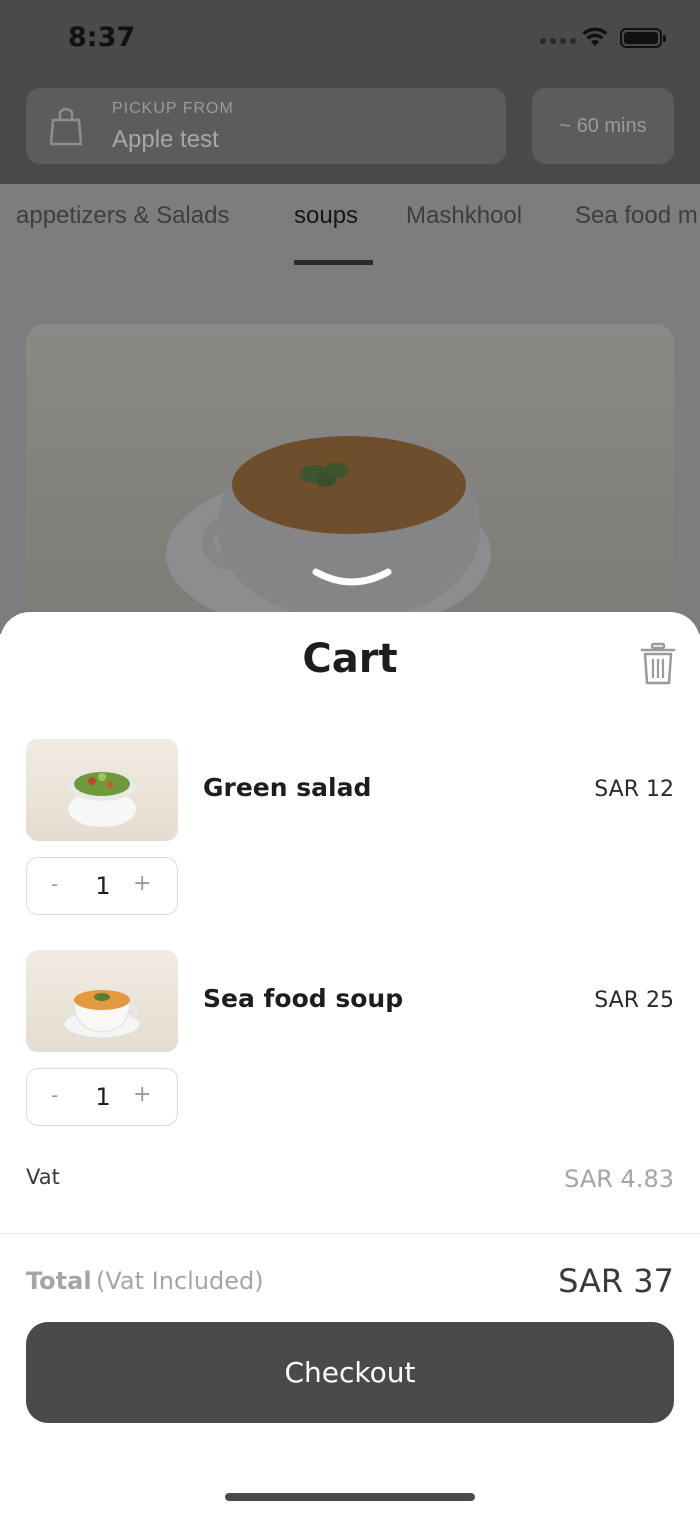 The width and height of the screenshot is (700, 1515). I want to click on active-tab-indicator, so click(333, 262).